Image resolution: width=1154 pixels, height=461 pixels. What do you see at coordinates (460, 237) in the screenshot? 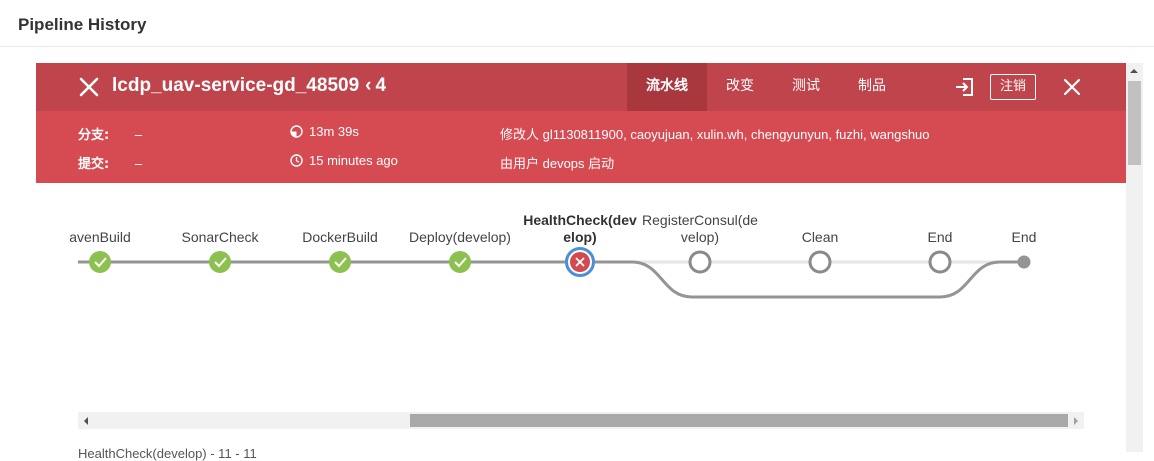
I see `stage-label-deploy: Deploy(develop)` at bounding box center [460, 237].